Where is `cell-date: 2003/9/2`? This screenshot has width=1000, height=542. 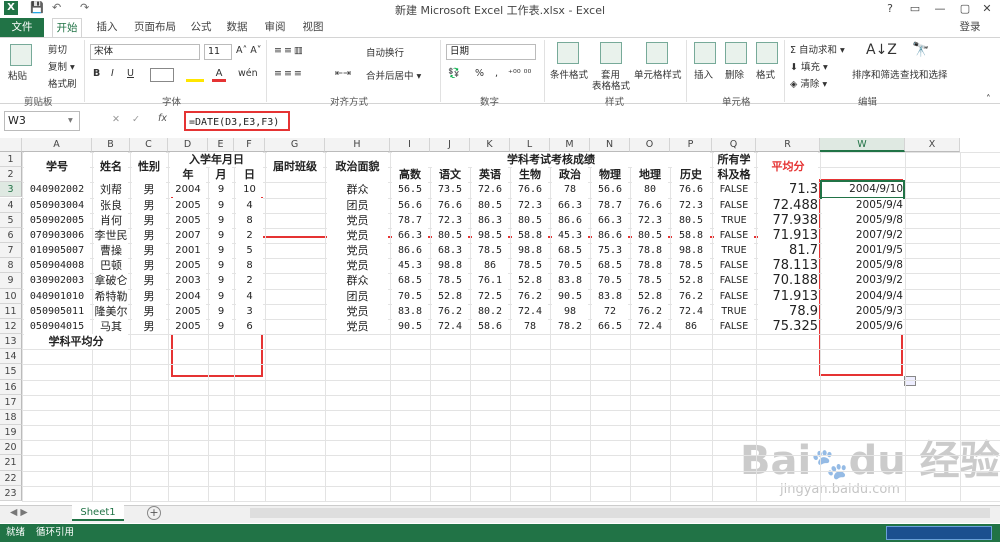 cell-date: 2003/9/2 is located at coordinates (862, 281).